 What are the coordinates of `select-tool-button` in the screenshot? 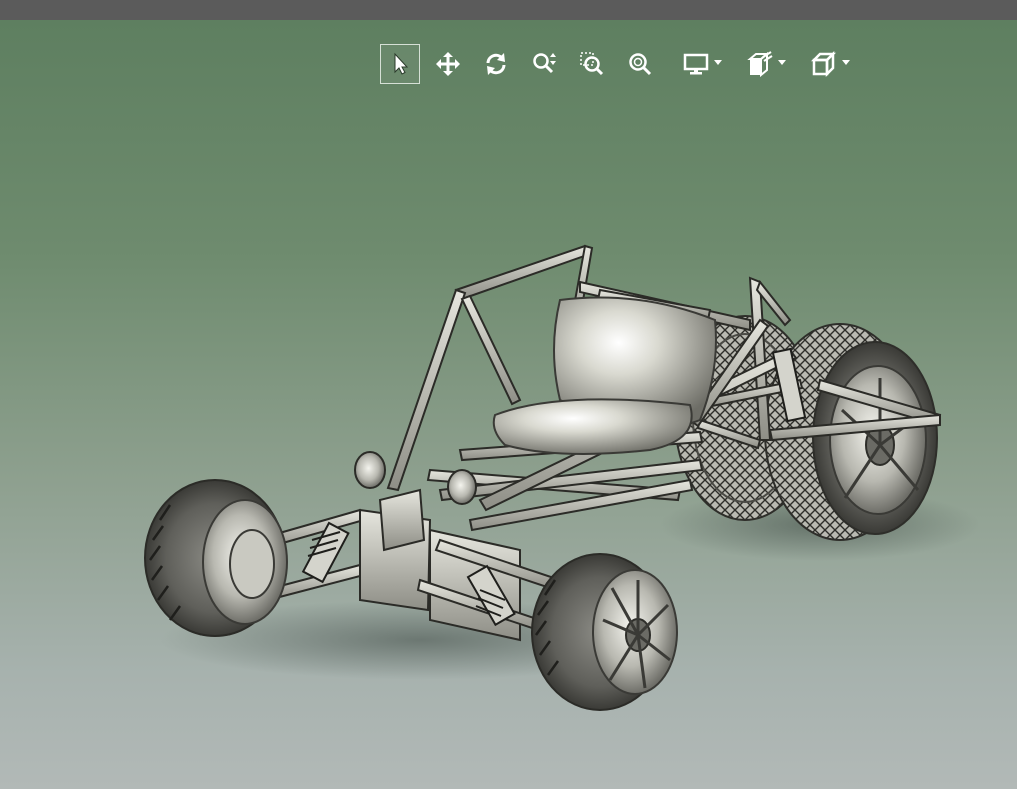 It's located at (400, 64).